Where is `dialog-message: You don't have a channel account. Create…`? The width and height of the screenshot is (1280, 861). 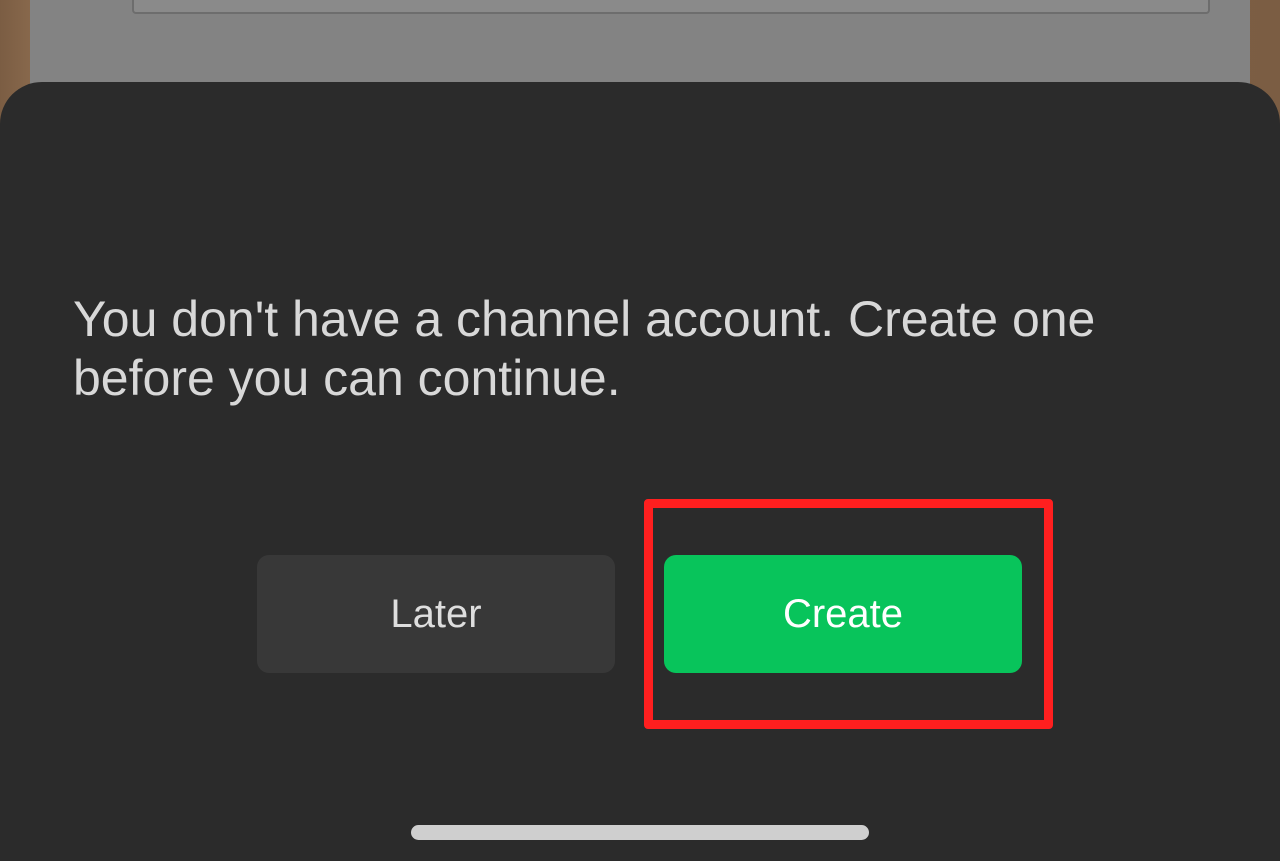
dialog-message: You don't have a channel account. Create… is located at coordinates (584, 348).